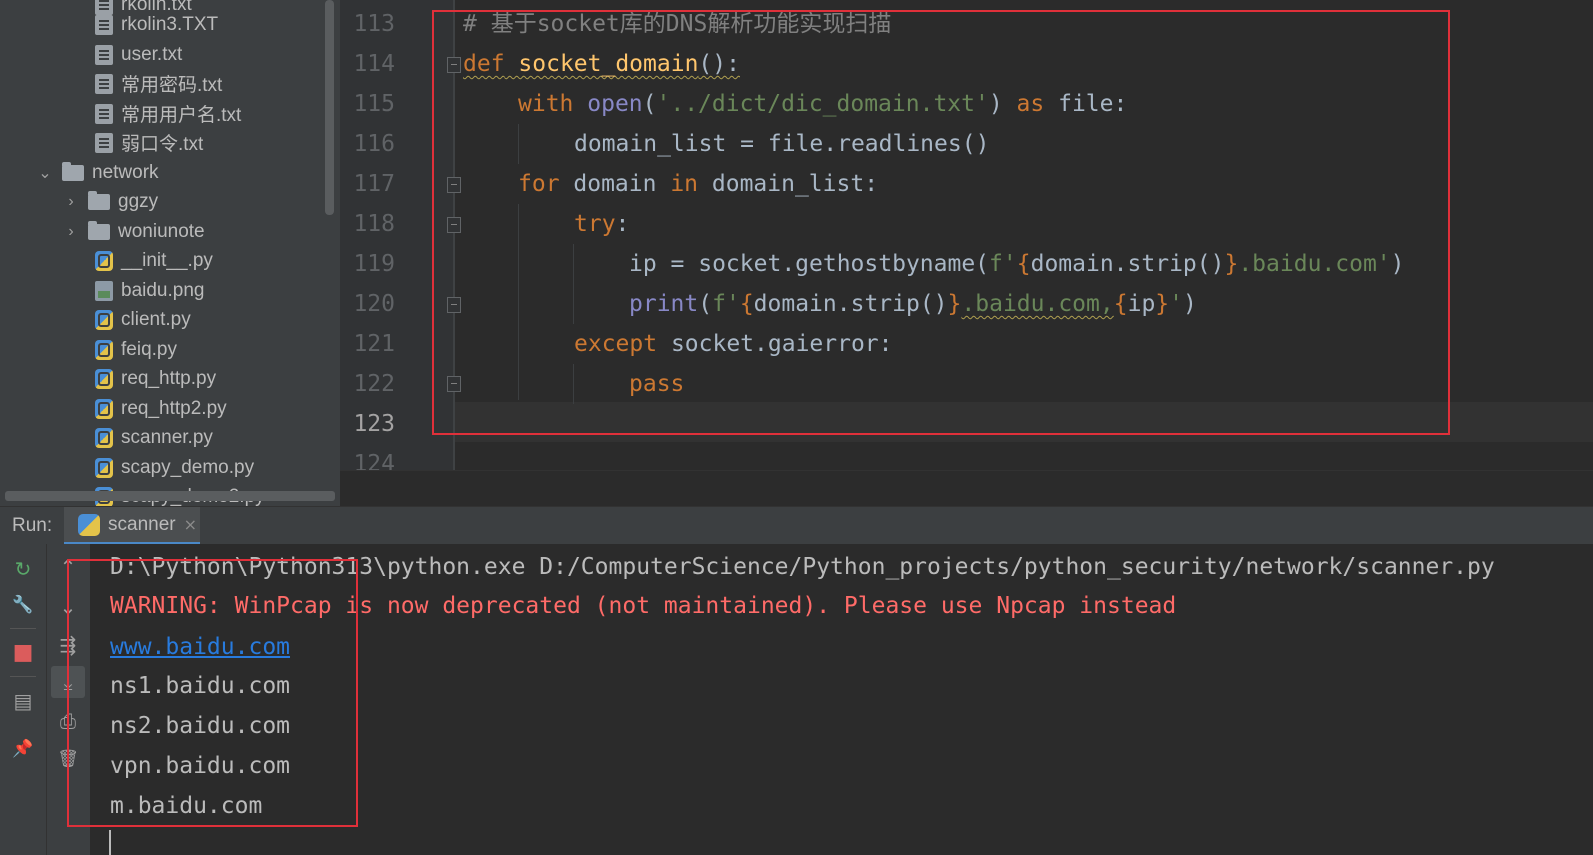 Image resolution: width=1593 pixels, height=855 pixels. I want to click on tree-item-weak-passwords: 弱口令.txt, so click(101, 142).